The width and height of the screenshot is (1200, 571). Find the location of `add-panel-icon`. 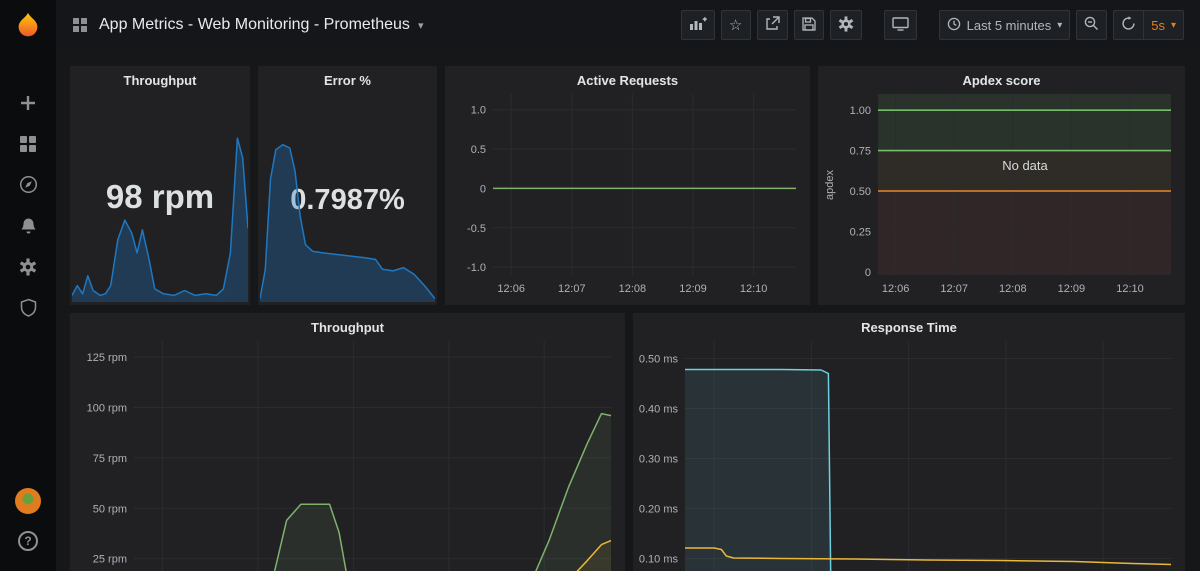

add-panel-icon is located at coordinates (698, 25).